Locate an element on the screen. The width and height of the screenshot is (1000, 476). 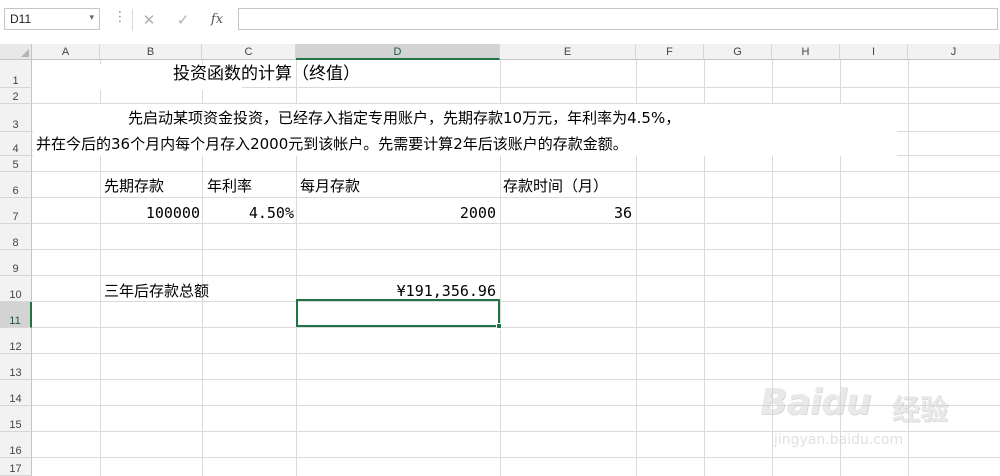
row-header-16: 16 is located at coordinates (16, 445).